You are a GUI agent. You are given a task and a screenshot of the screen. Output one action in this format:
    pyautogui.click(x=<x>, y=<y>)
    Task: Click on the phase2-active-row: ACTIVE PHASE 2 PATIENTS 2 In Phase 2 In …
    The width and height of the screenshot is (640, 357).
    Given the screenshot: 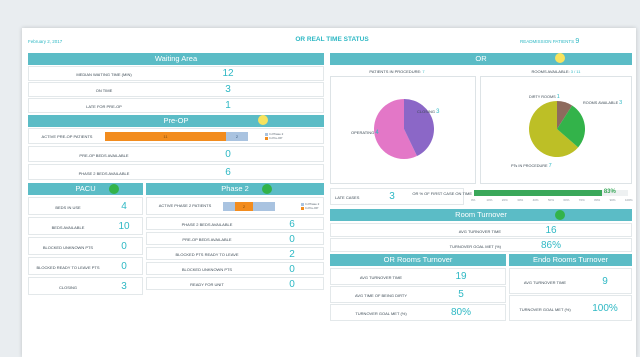 What is the action you would take?
    pyautogui.click(x=235, y=206)
    